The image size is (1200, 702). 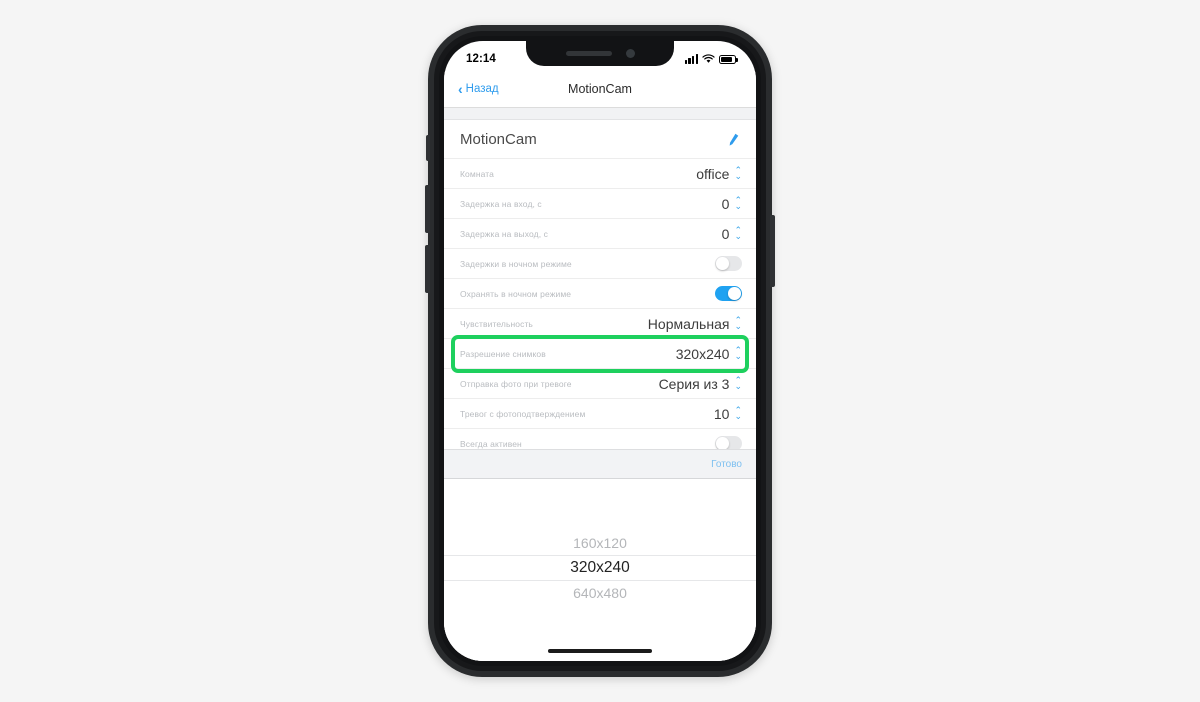 I want to click on picker-wheel: 160x120 320x240 640x480, so click(x=600, y=570).